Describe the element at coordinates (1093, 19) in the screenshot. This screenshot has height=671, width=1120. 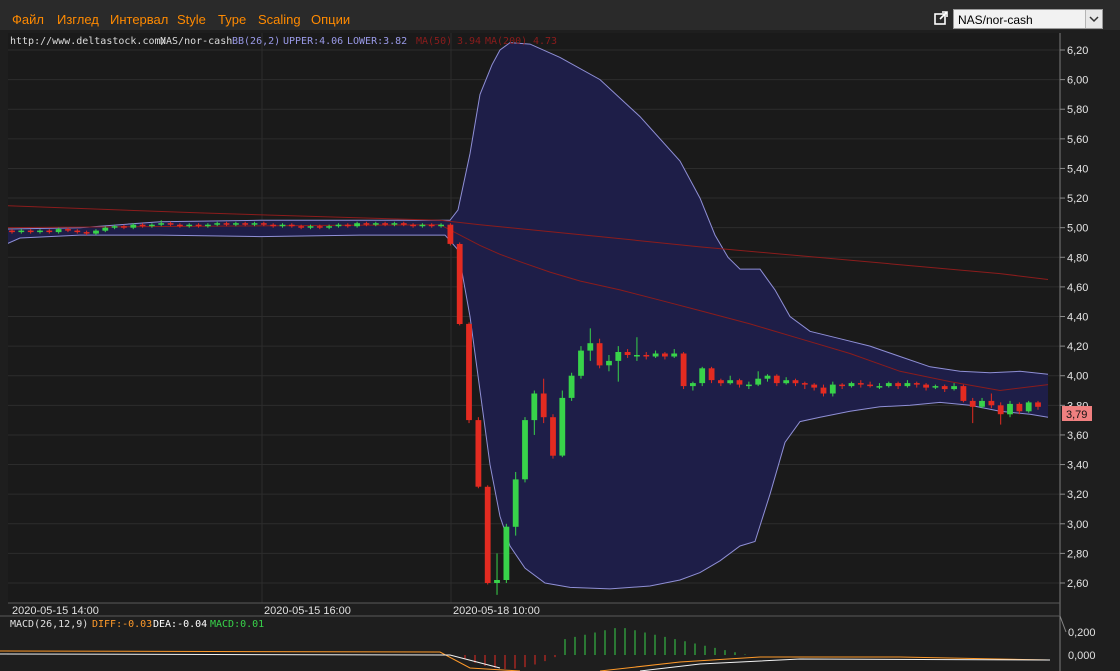
I see `chevron-down-icon` at that location.